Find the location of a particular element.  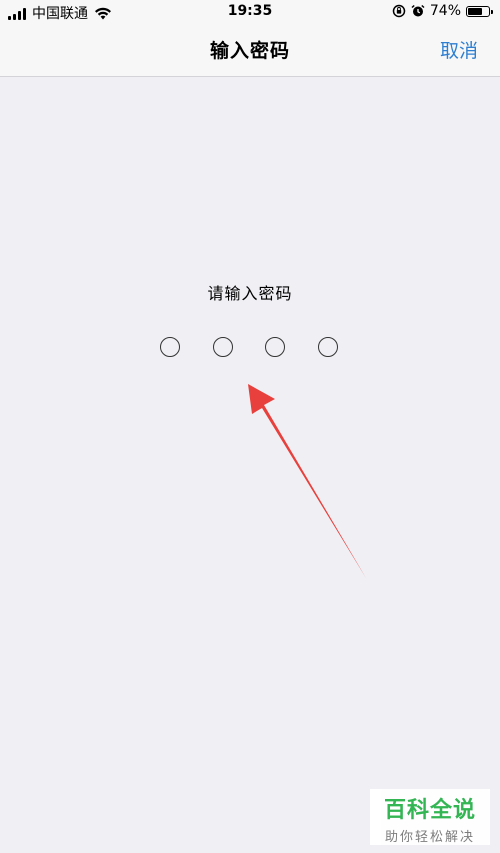

watermark: 百科全说 助你轻松解决 is located at coordinates (430, 817).